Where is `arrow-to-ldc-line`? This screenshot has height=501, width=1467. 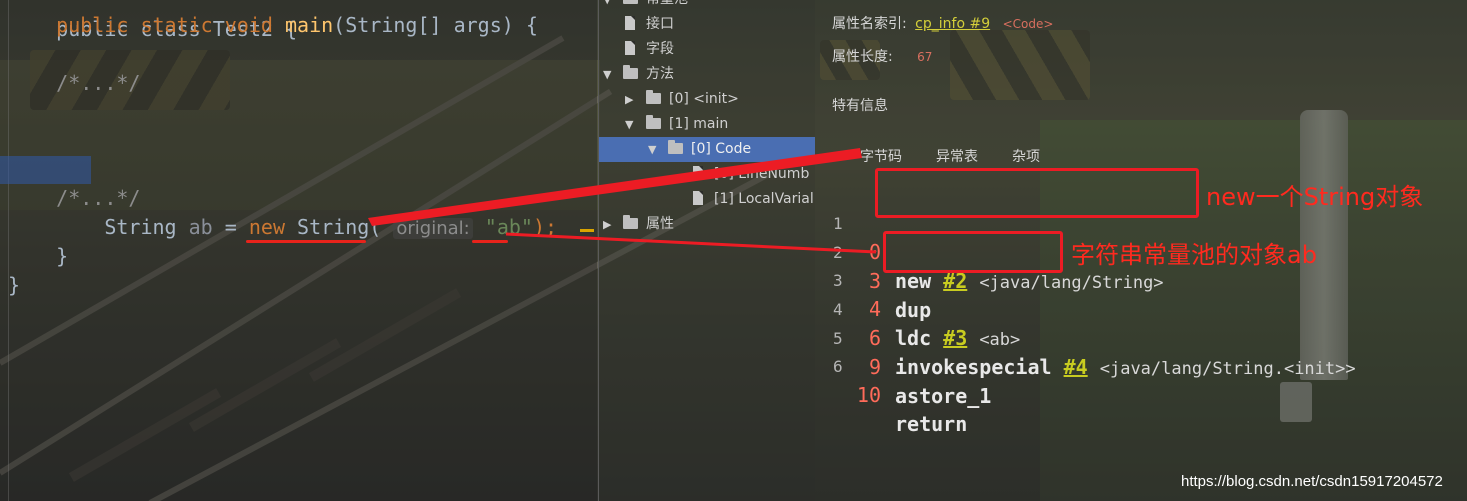 arrow-to-ldc-line is located at coordinates (691, 243).